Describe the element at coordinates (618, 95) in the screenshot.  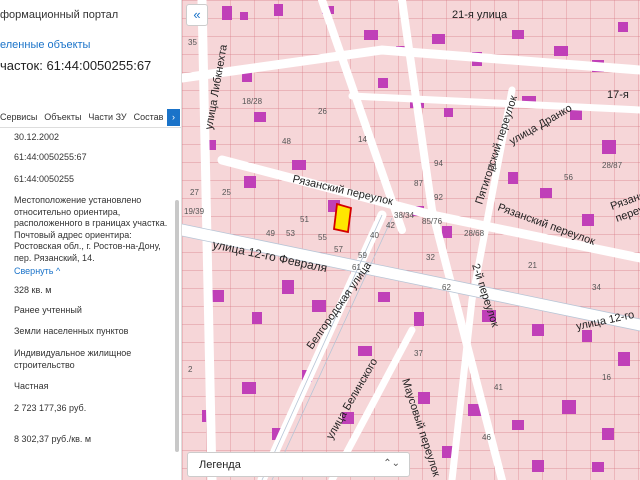
I see `street-label: 17-я` at that location.